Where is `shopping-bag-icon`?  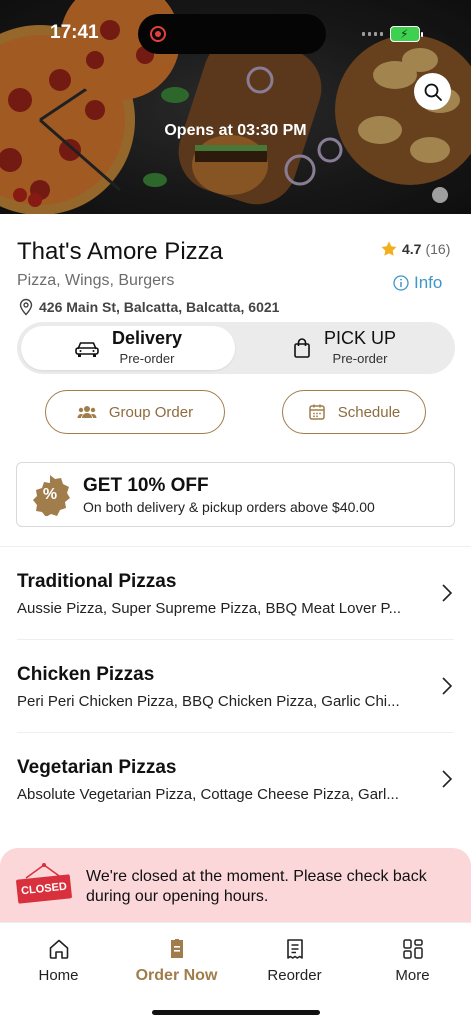
shopping-bag-icon is located at coordinates (302, 348).